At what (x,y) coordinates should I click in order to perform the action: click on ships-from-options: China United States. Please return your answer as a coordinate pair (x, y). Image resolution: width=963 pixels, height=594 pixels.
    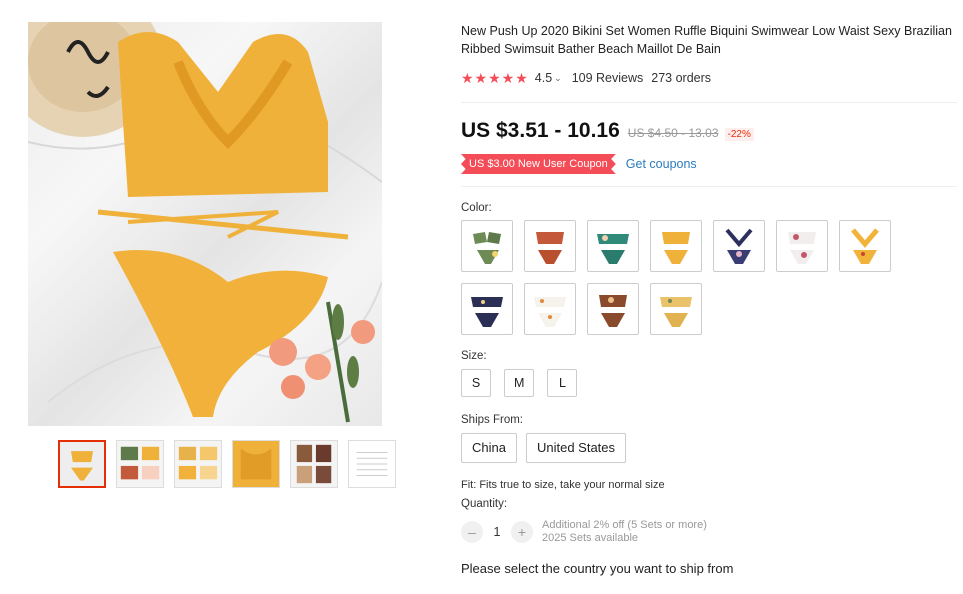
    Looking at the image, I should click on (711, 448).